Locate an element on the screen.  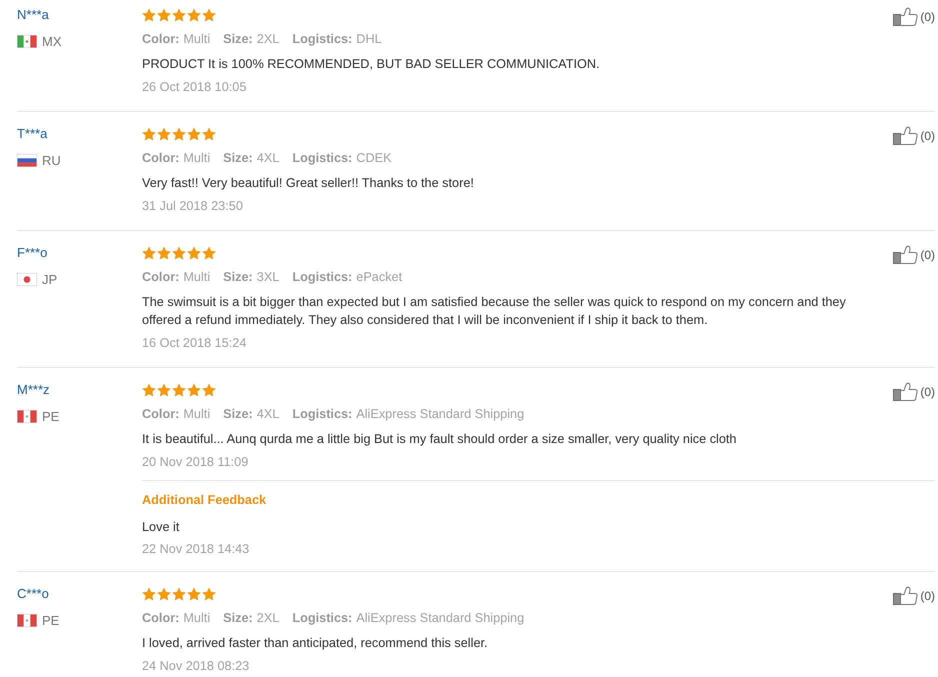
reviewer-name: N***a is located at coordinates (33, 15).